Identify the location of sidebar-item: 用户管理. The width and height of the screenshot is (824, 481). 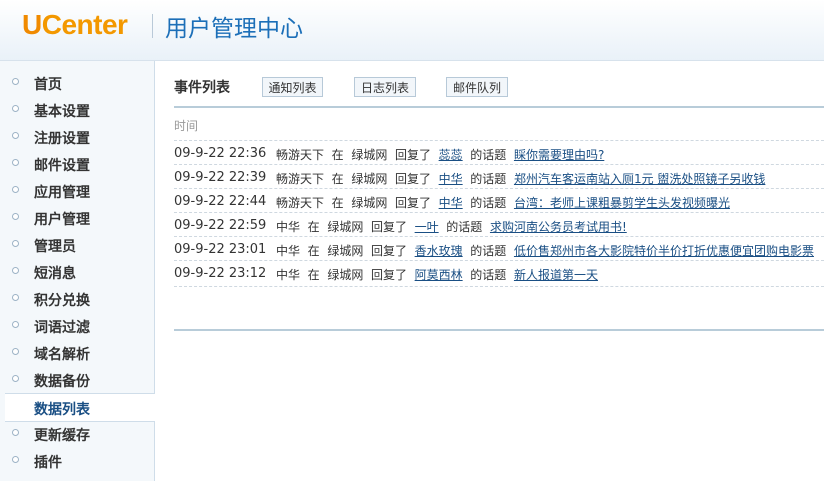
(77, 217).